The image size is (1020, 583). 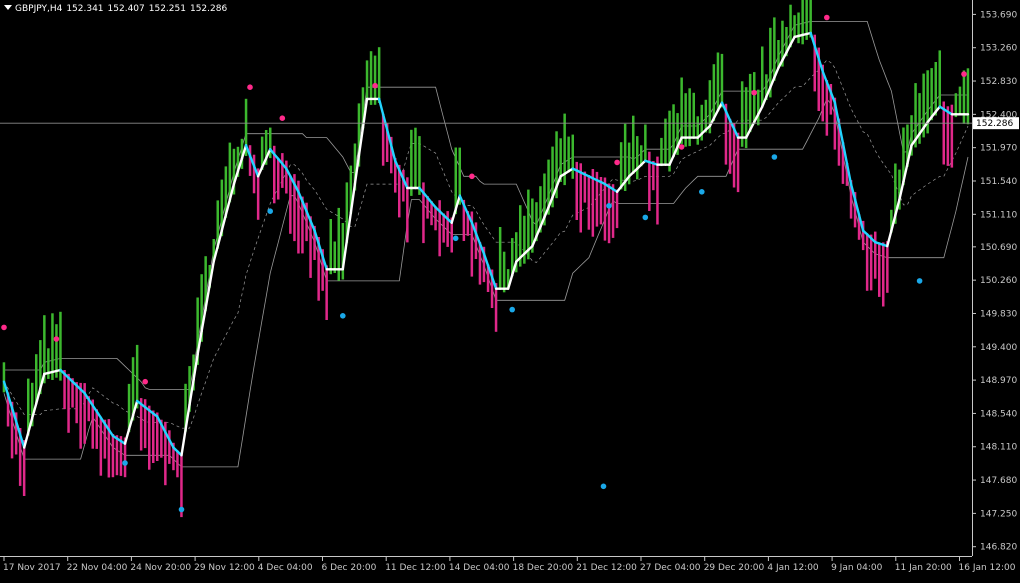 What do you see at coordinates (987, 568) in the screenshot?
I see `time-tick-label: 16 Jan 12:00` at bounding box center [987, 568].